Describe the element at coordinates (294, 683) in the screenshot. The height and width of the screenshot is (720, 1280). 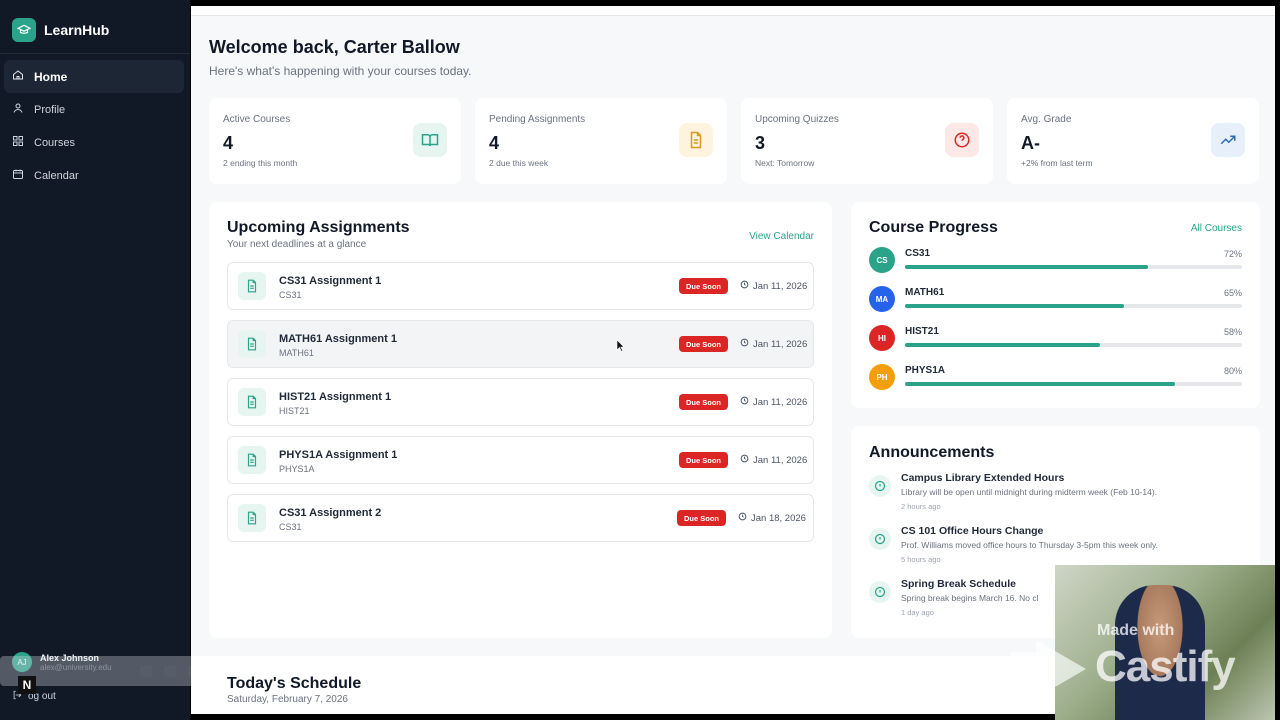
I see `schedule-title: Today's Schedule` at that location.